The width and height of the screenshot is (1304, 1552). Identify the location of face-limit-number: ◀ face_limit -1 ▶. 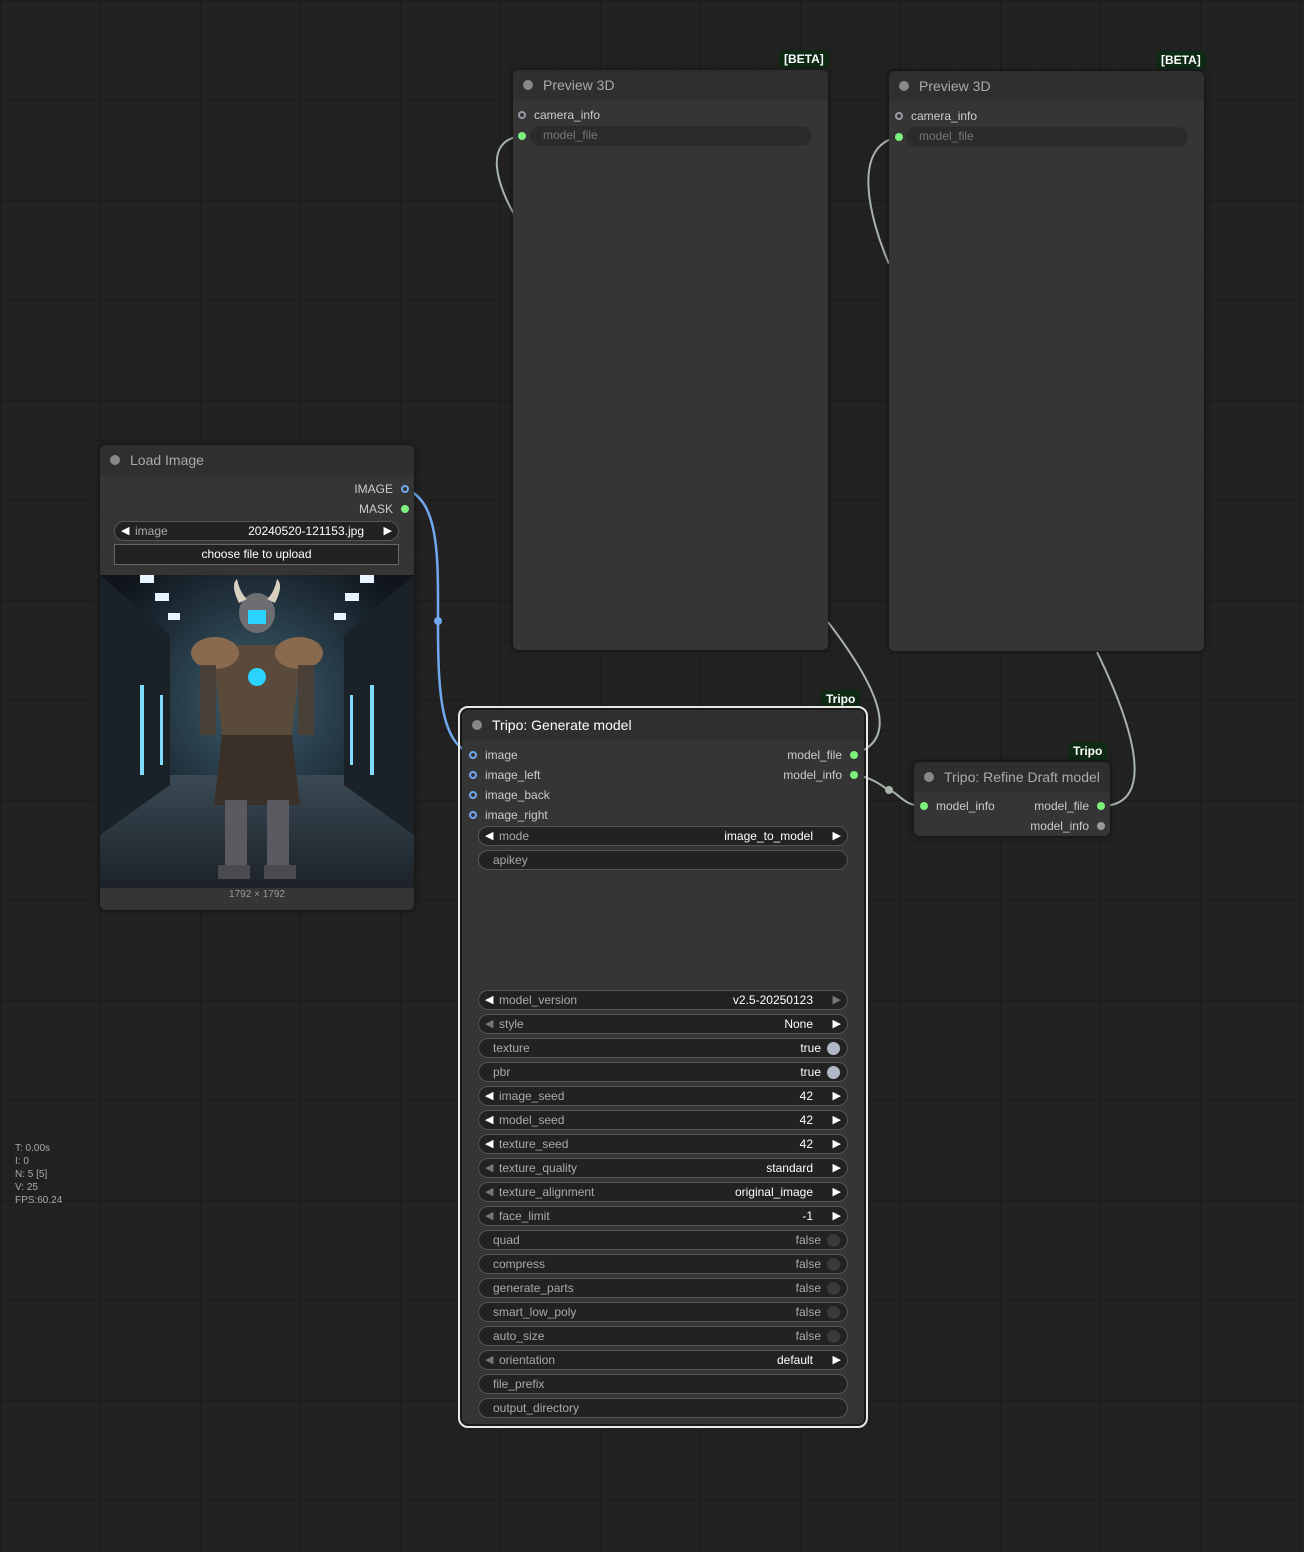
(663, 1216).